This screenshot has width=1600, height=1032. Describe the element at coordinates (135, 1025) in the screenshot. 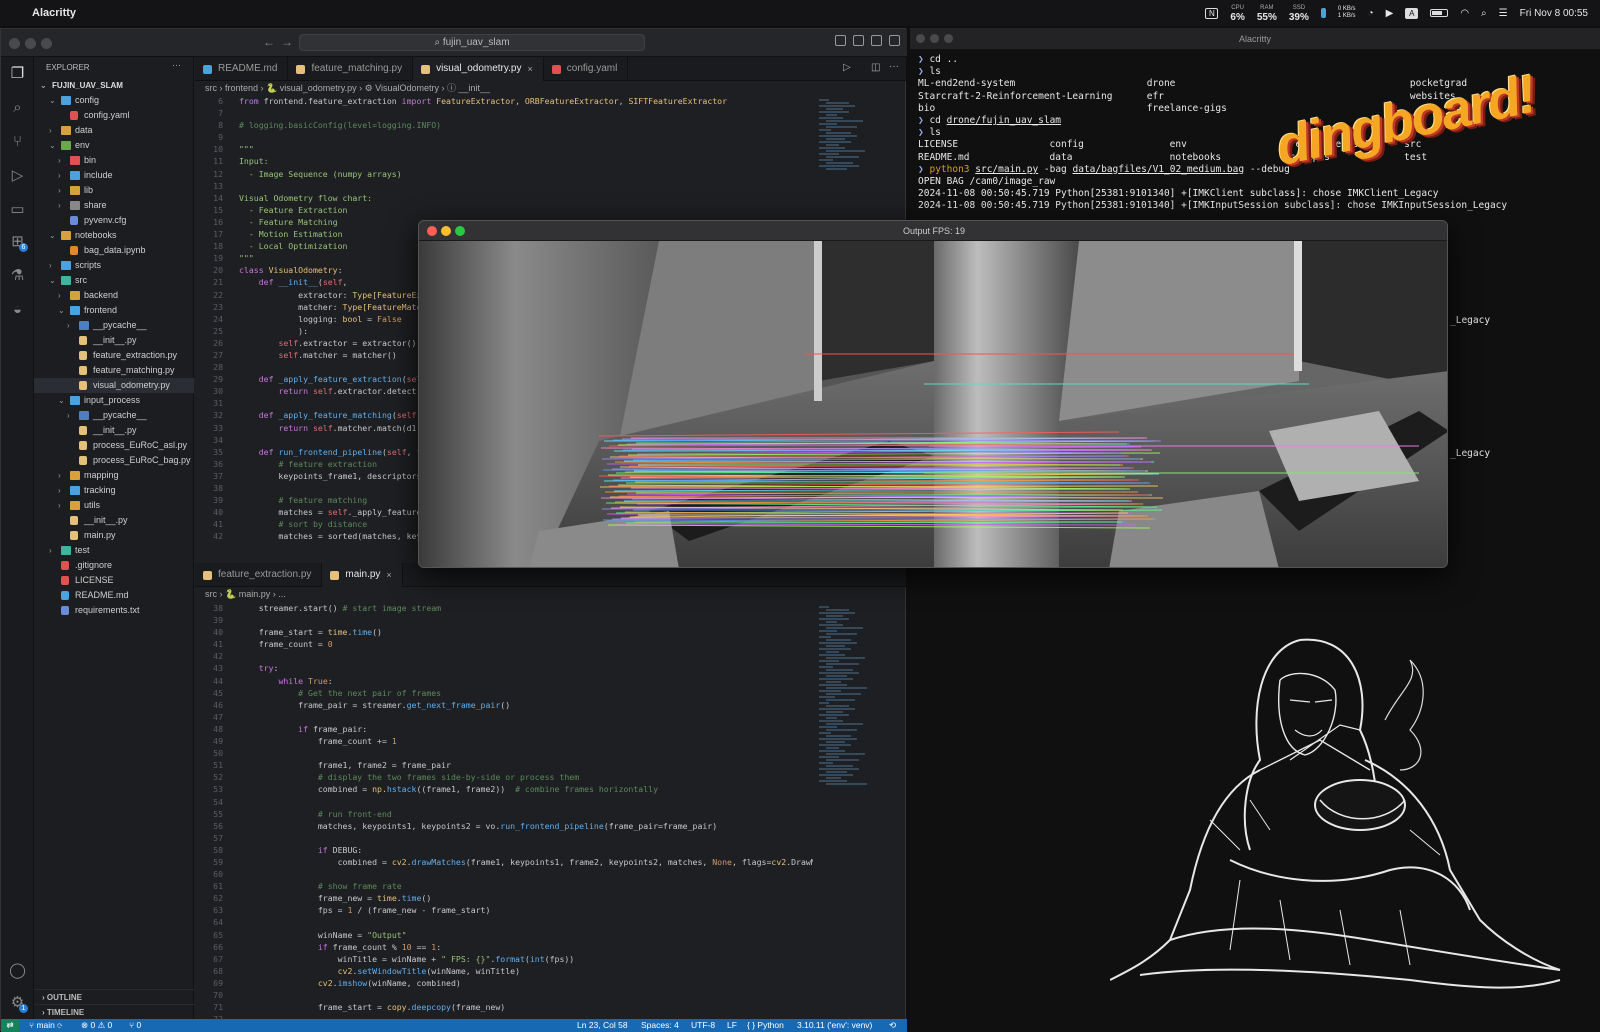

I see `ports-count: ⑂ 0` at that location.